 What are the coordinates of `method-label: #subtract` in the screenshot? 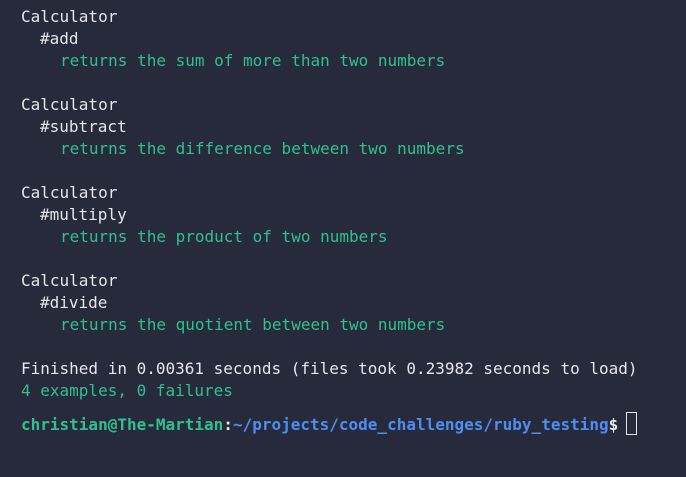 It's located at (83, 126).